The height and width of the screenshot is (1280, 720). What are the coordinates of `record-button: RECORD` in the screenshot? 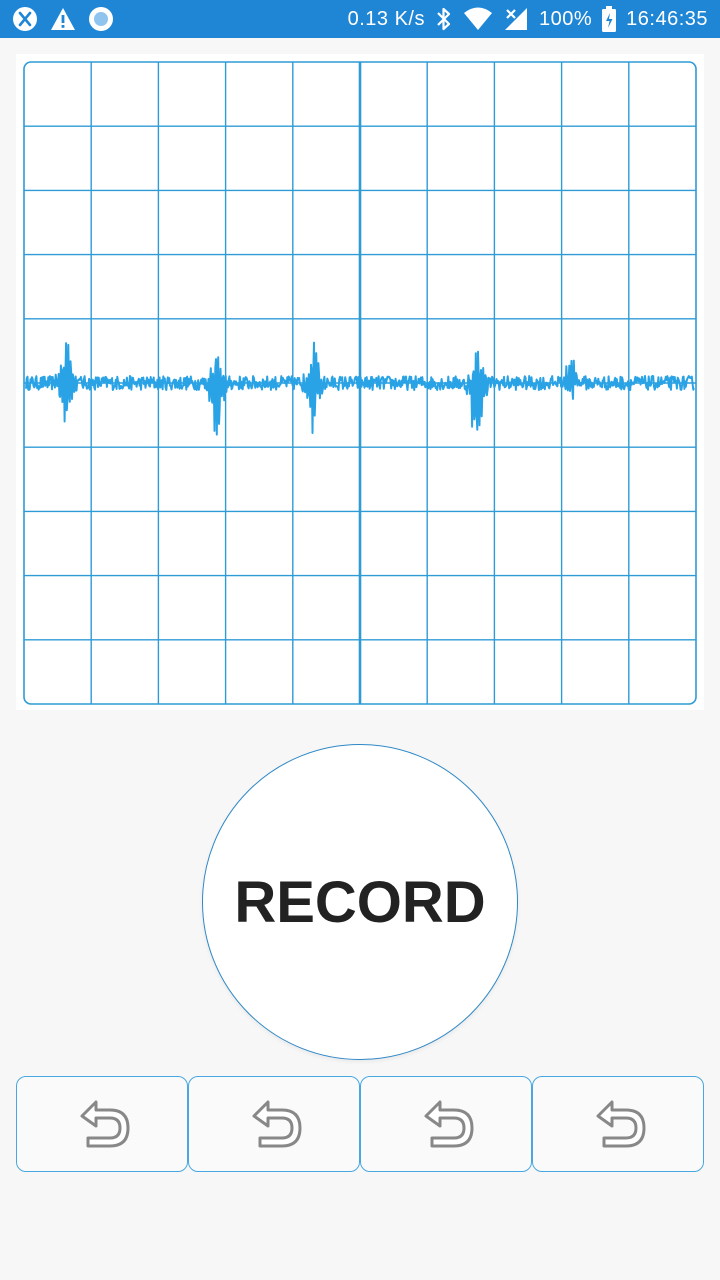 It's located at (360, 902).